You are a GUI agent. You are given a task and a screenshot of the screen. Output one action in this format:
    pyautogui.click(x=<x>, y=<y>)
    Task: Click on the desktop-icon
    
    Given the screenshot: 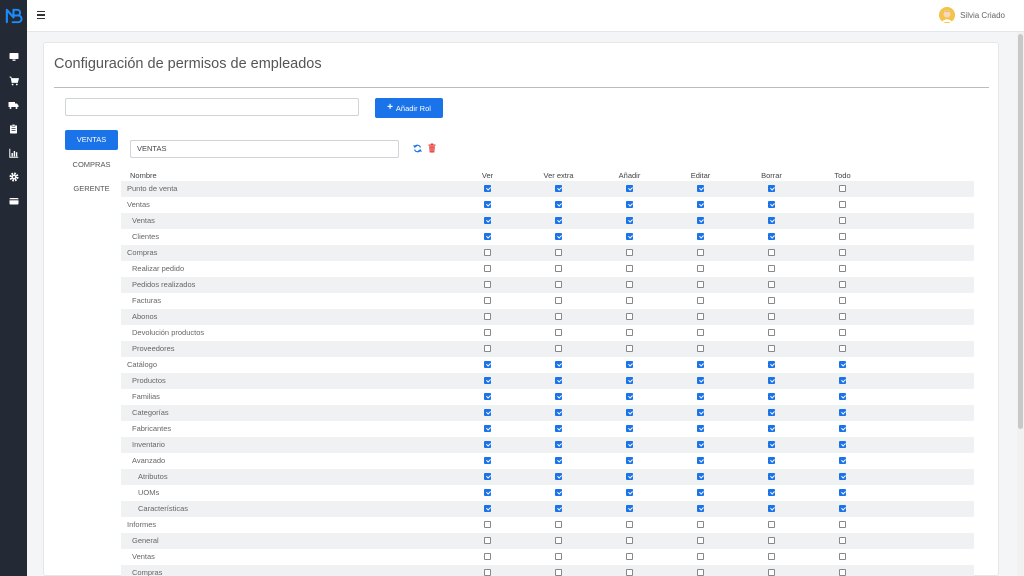 What is the action you would take?
    pyautogui.click(x=13, y=56)
    